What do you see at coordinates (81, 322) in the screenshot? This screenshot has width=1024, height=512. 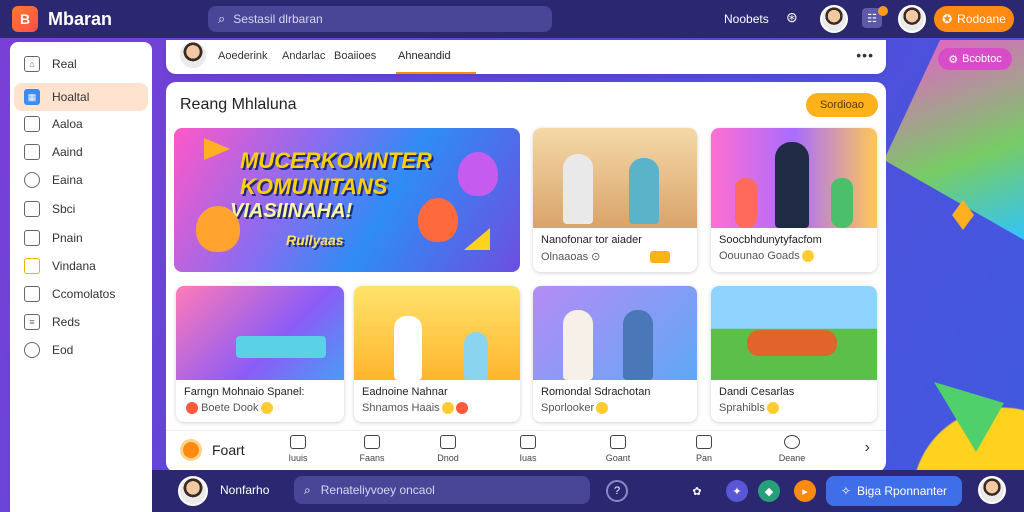 I see `sidebar-item-reds: ≡ Reds` at bounding box center [81, 322].